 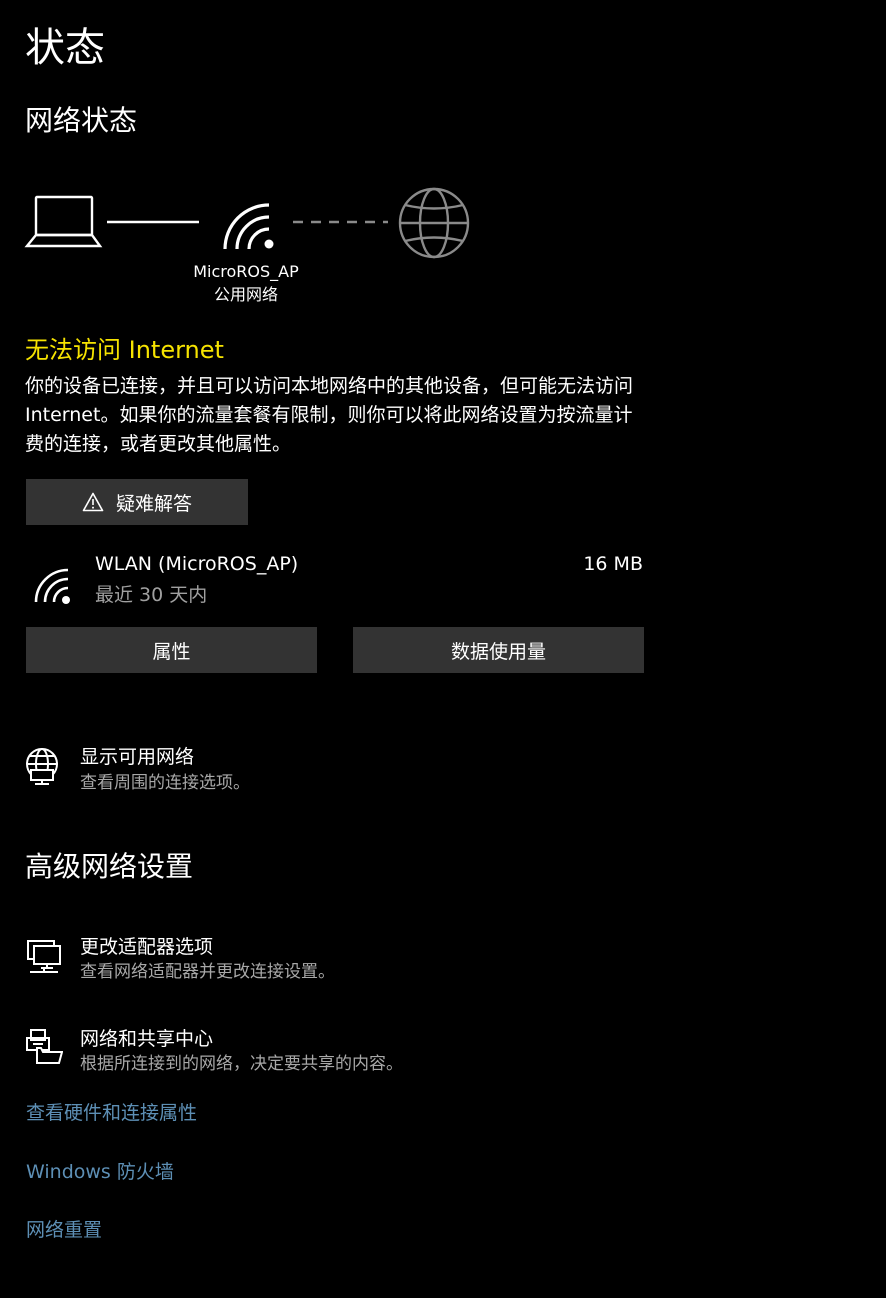 What do you see at coordinates (241, 1064) in the screenshot?
I see `sharing-center-subtitle: 根据所连接到的网络，决定要共享的内容。` at bounding box center [241, 1064].